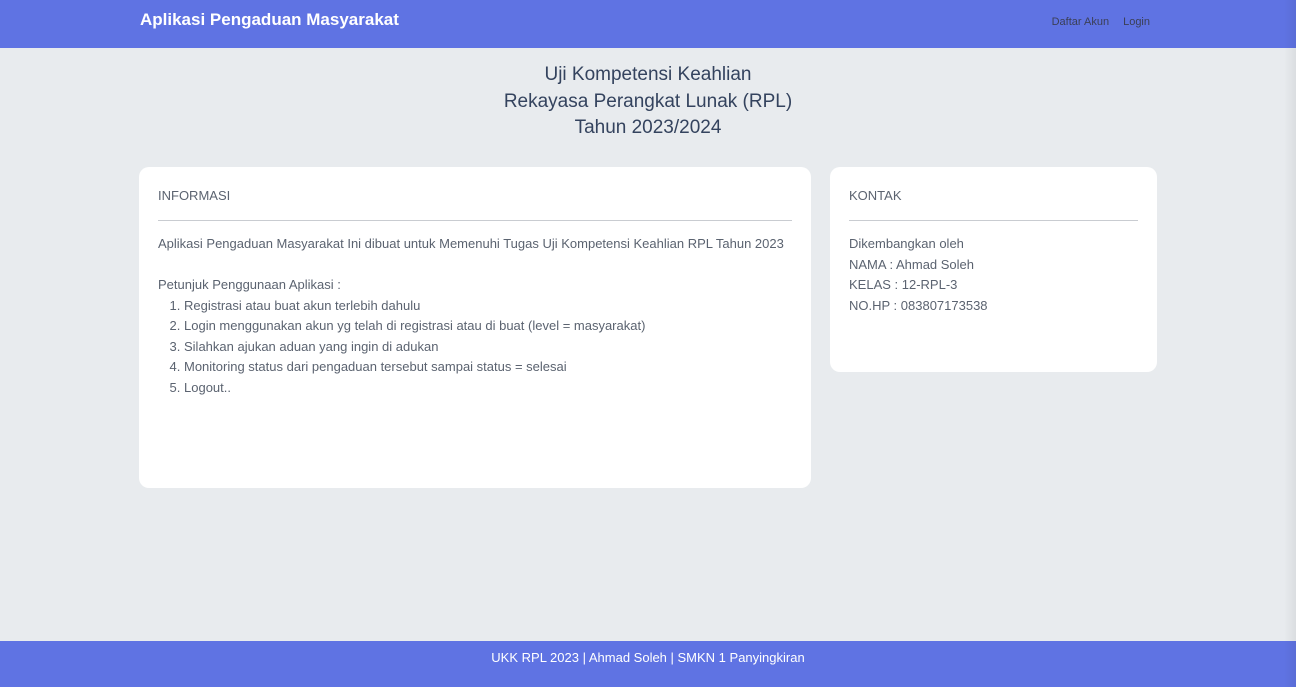  Describe the element at coordinates (475, 220) in the screenshot. I see `info-card-divider` at that location.